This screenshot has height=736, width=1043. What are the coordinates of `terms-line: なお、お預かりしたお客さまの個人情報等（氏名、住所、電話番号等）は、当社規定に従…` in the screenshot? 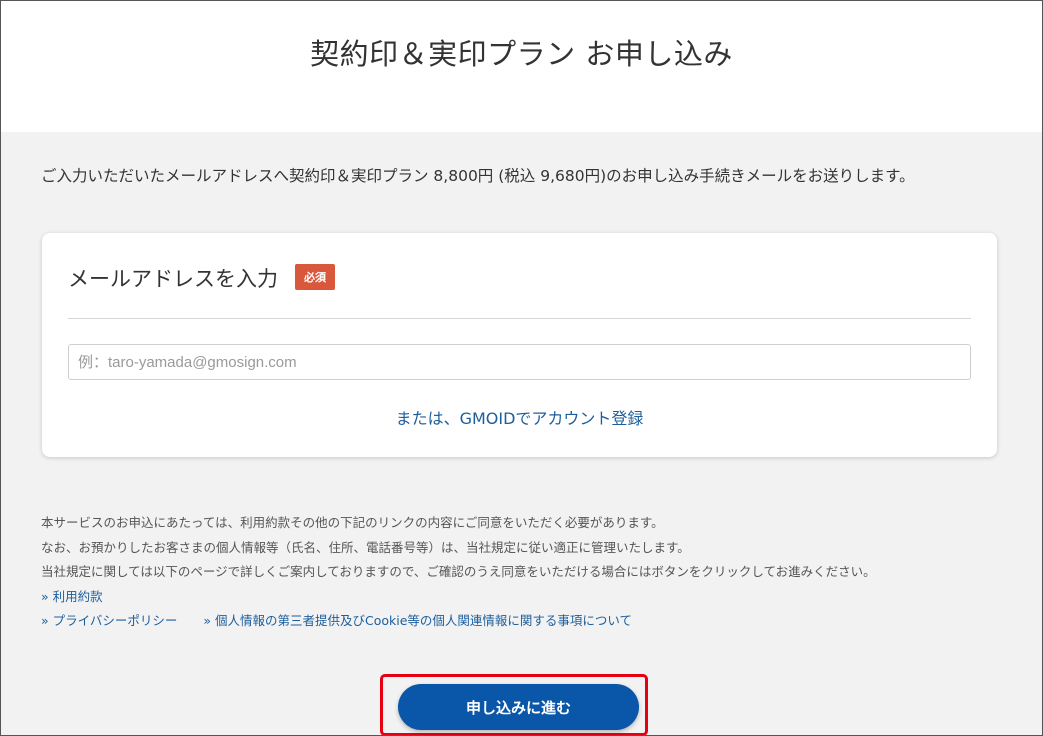 It's located at (365, 547).